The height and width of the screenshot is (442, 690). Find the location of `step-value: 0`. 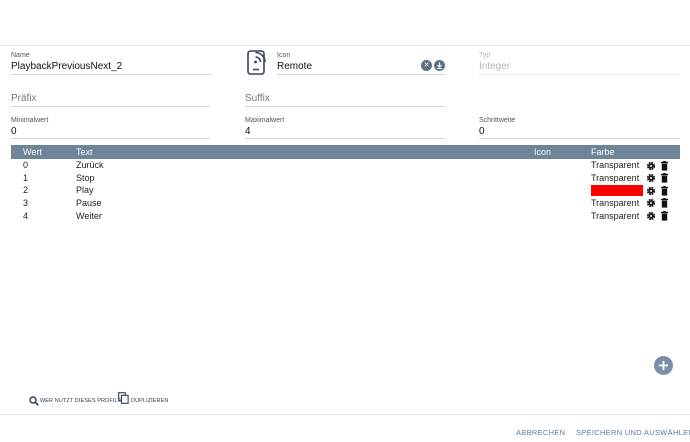

step-value: 0 is located at coordinates (579, 132).